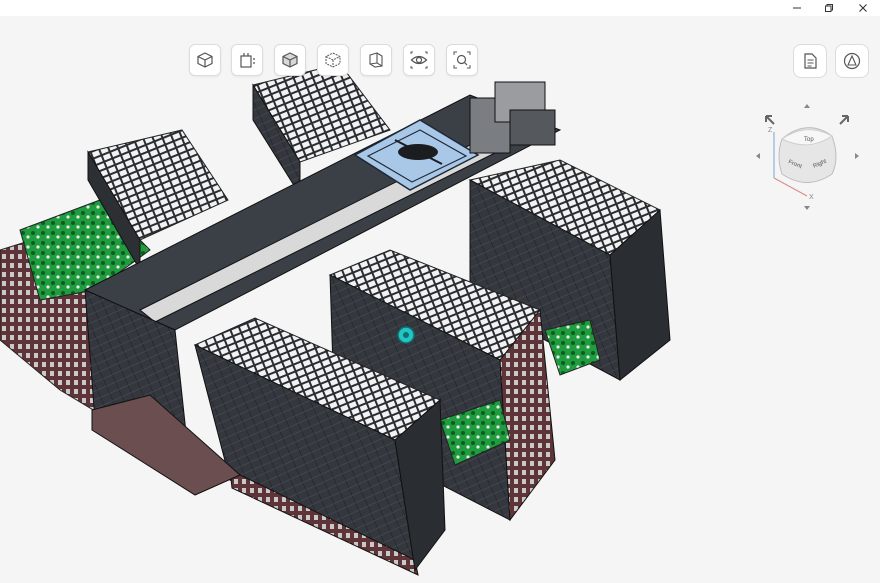 The height and width of the screenshot is (583, 880). I want to click on wireframe-view-button, so click(333, 60).